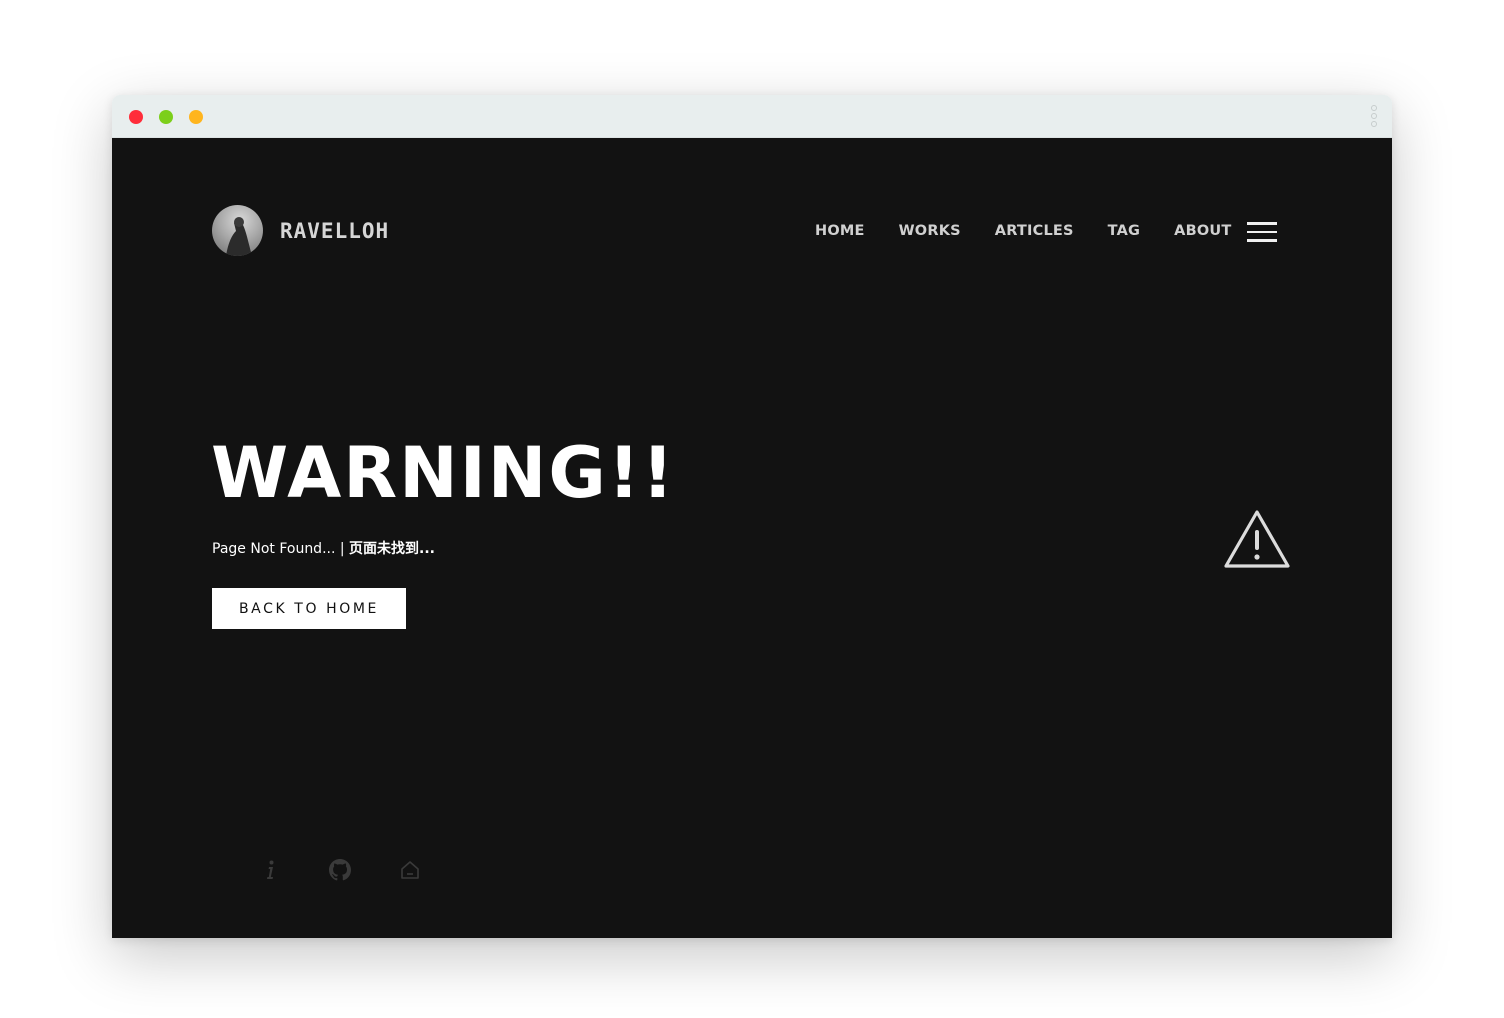 Image resolution: width=1504 pixels, height=1018 pixels. I want to click on nav-about: ABOUT, so click(1202, 231).